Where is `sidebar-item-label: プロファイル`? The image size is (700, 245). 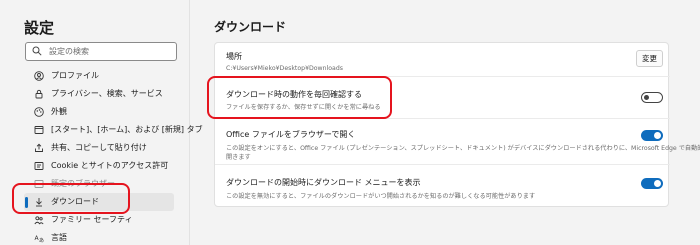
sidebar-item-label: プロファイル is located at coordinates (75, 75).